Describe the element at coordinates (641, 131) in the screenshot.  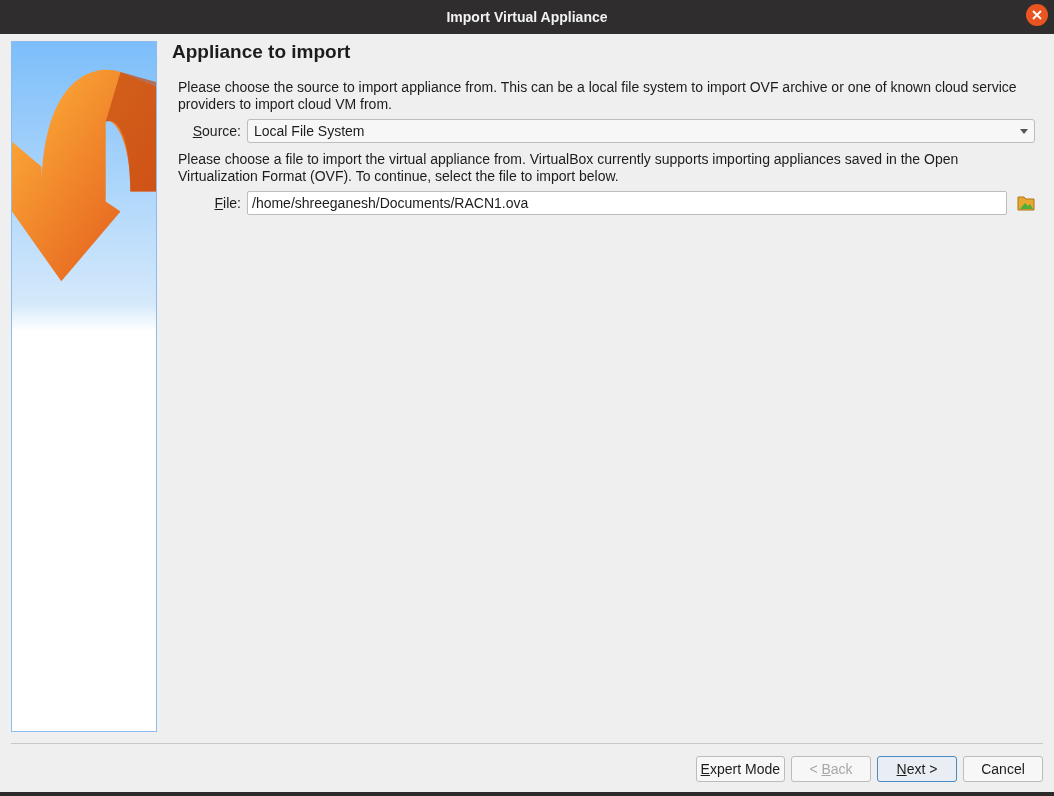
I see `source-dropdown: Local File System` at that location.